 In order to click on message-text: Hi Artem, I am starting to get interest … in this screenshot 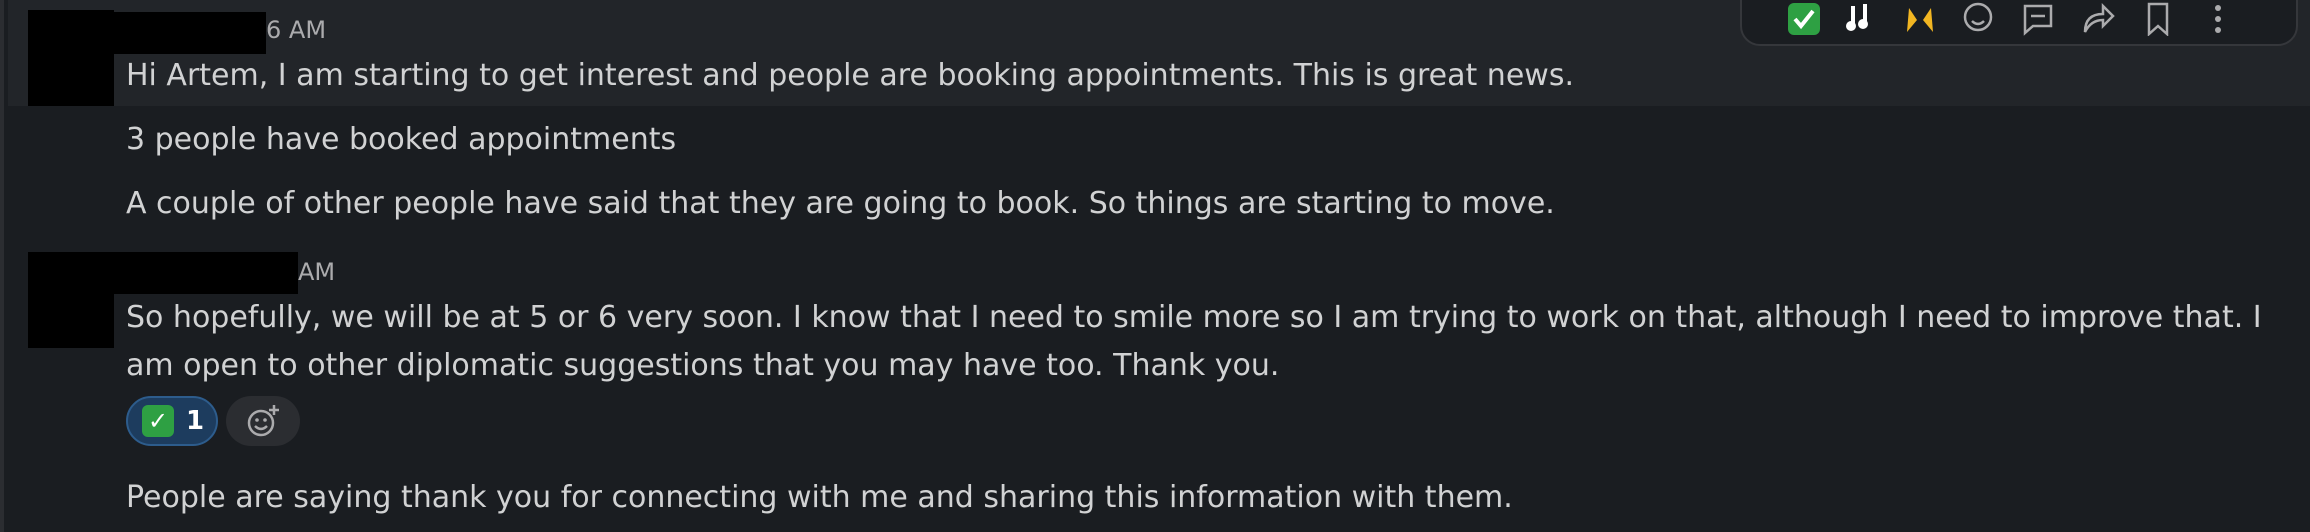, I will do `click(850, 75)`.